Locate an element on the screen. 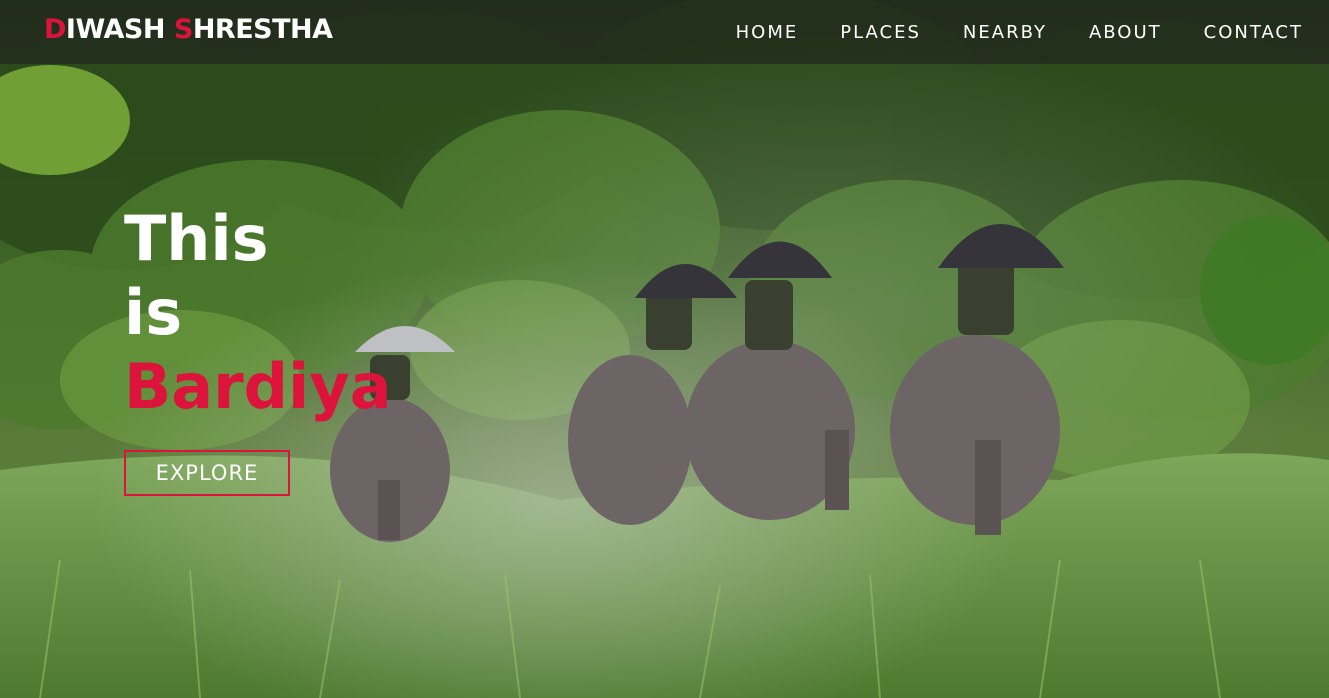  nav-link-nearby: NEARBY is located at coordinates (1005, 32).